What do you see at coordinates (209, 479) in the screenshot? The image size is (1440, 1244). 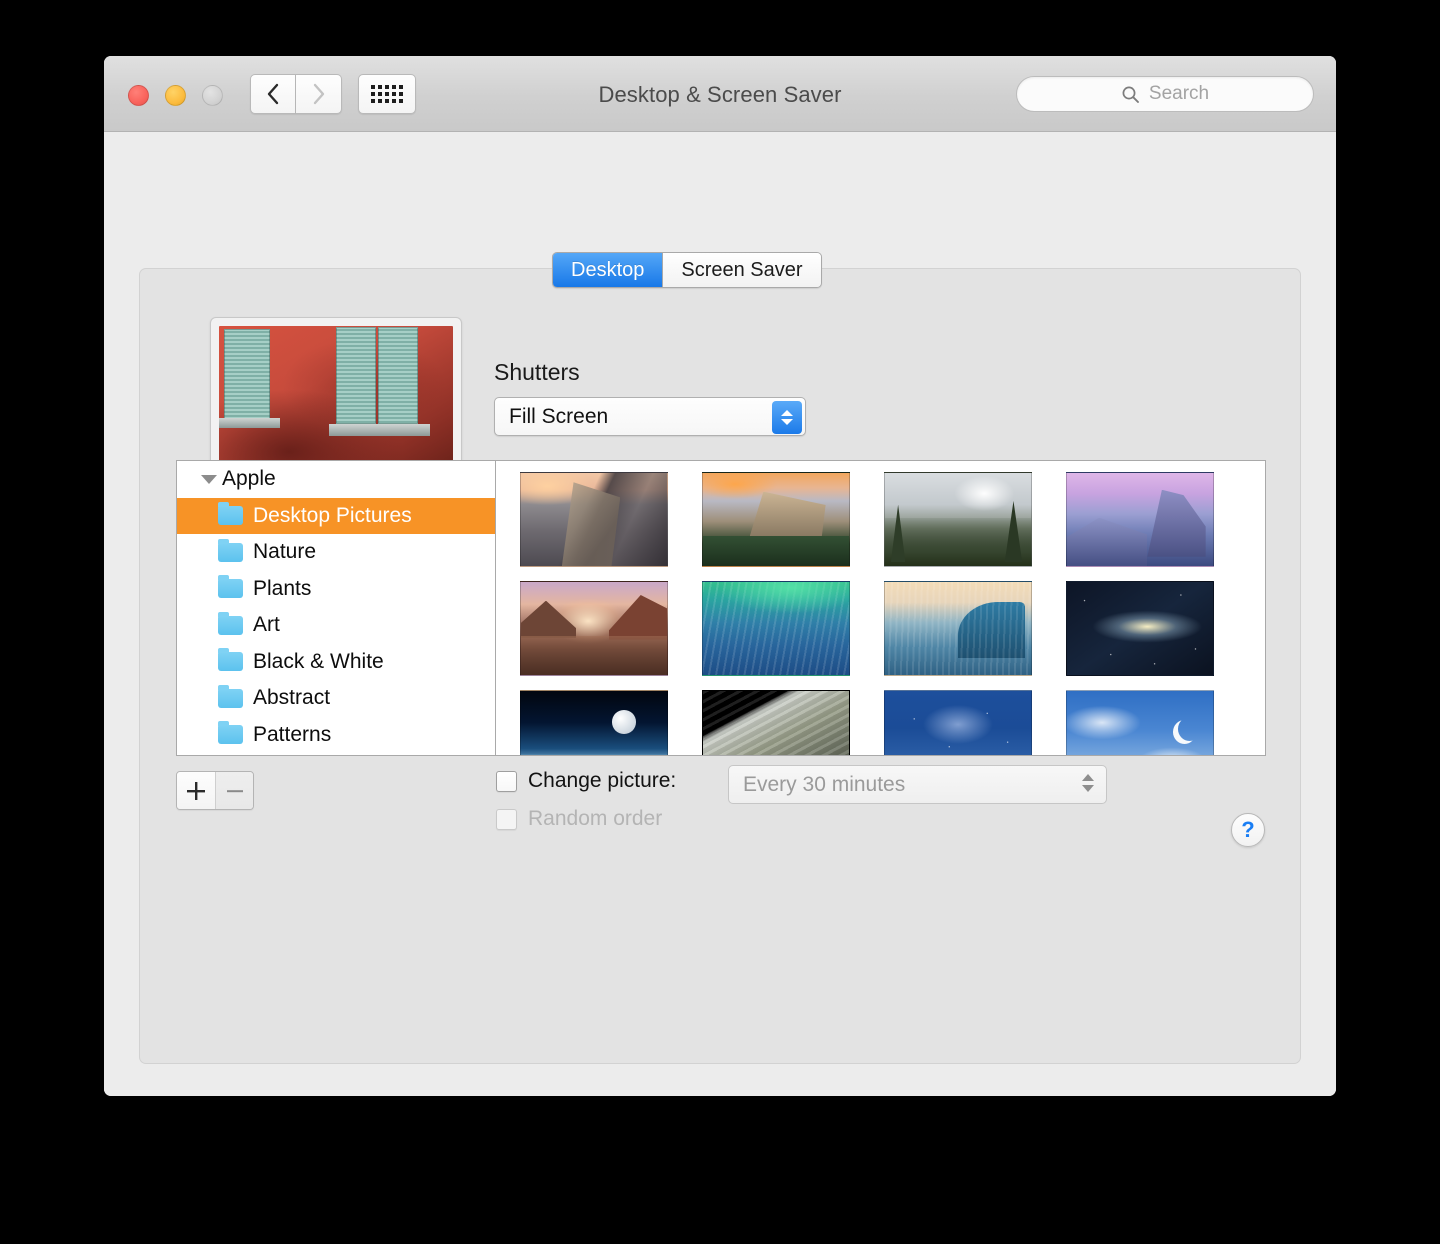 I see `disclosure-triangle-open-icon` at bounding box center [209, 479].